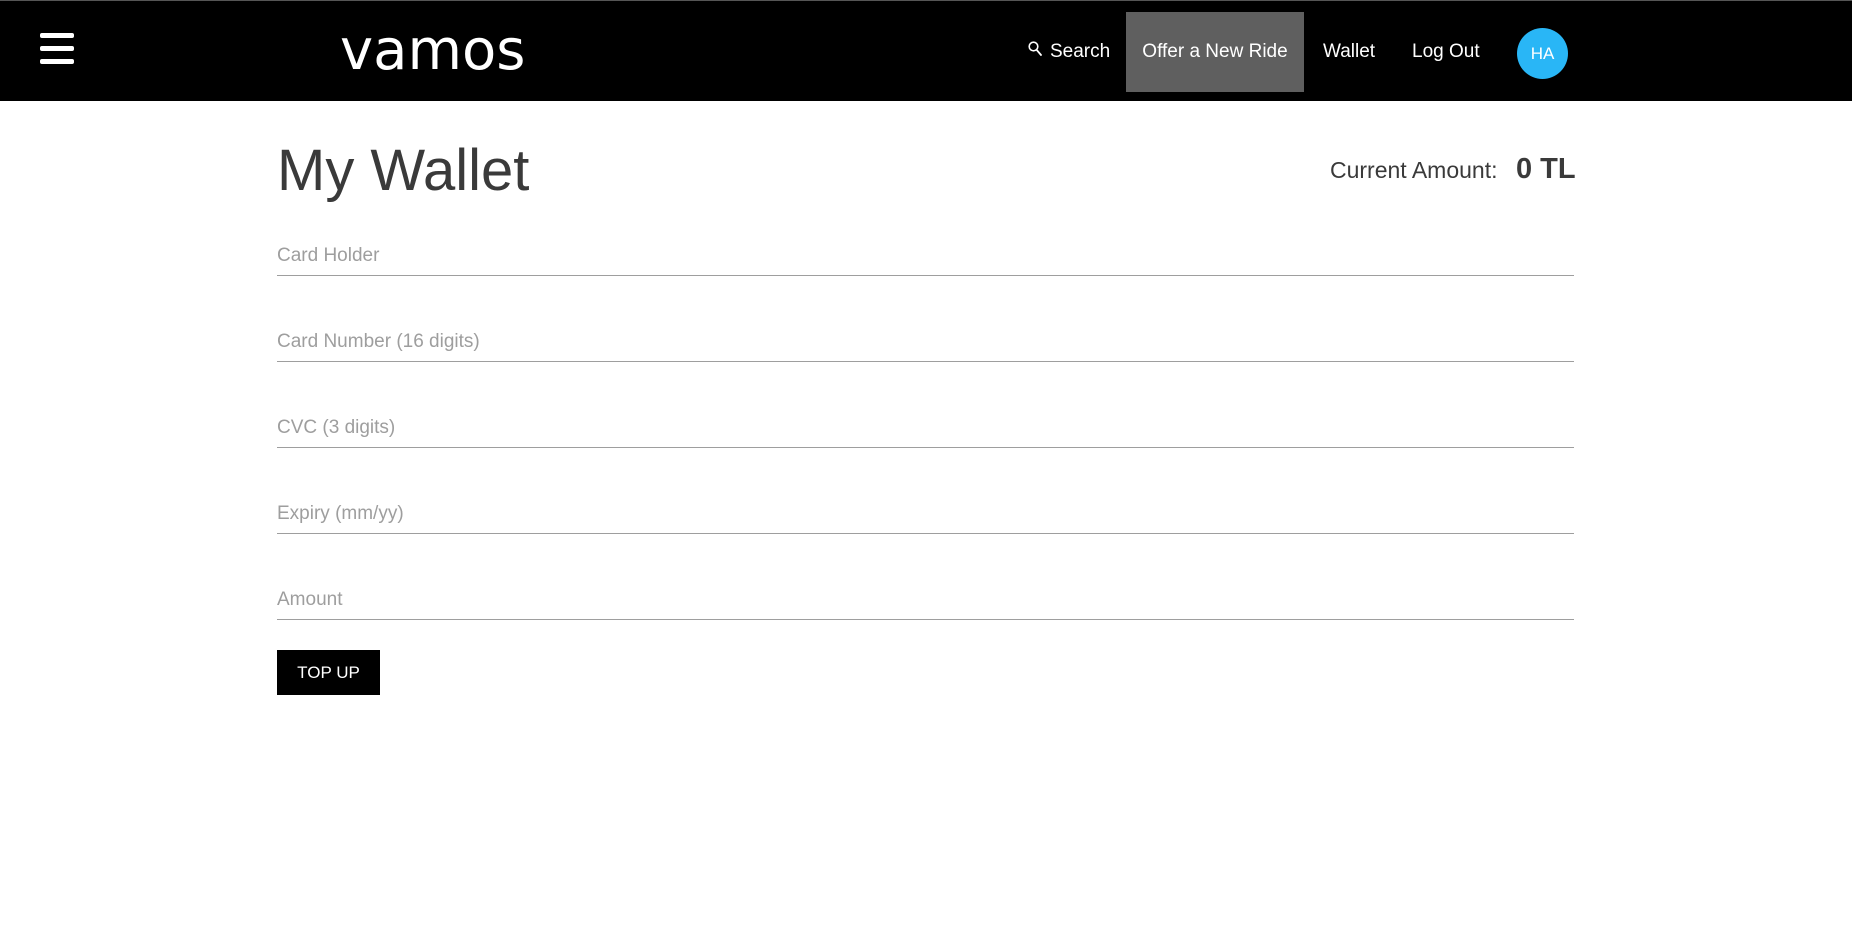  I want to click on current-amount-value: 0 TL, so click(1546, 169).